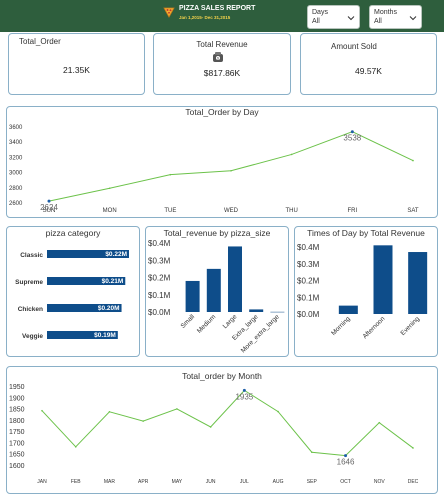 The height and width of the screenshot is (499, 444). Describe the element at coordinates (17, 466) in the screenshot. I see `y-tick-label: 1600` at that location.